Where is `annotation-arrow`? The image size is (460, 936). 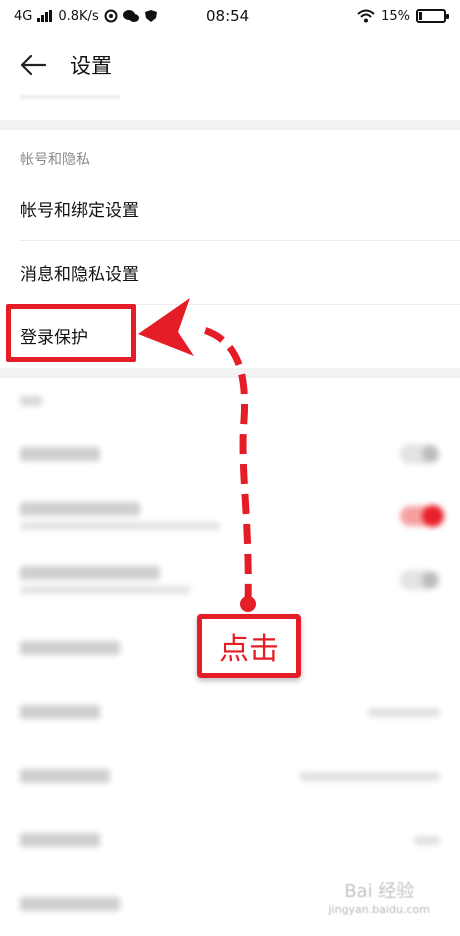 annotation-arrow is located at coordinates (197, 455).